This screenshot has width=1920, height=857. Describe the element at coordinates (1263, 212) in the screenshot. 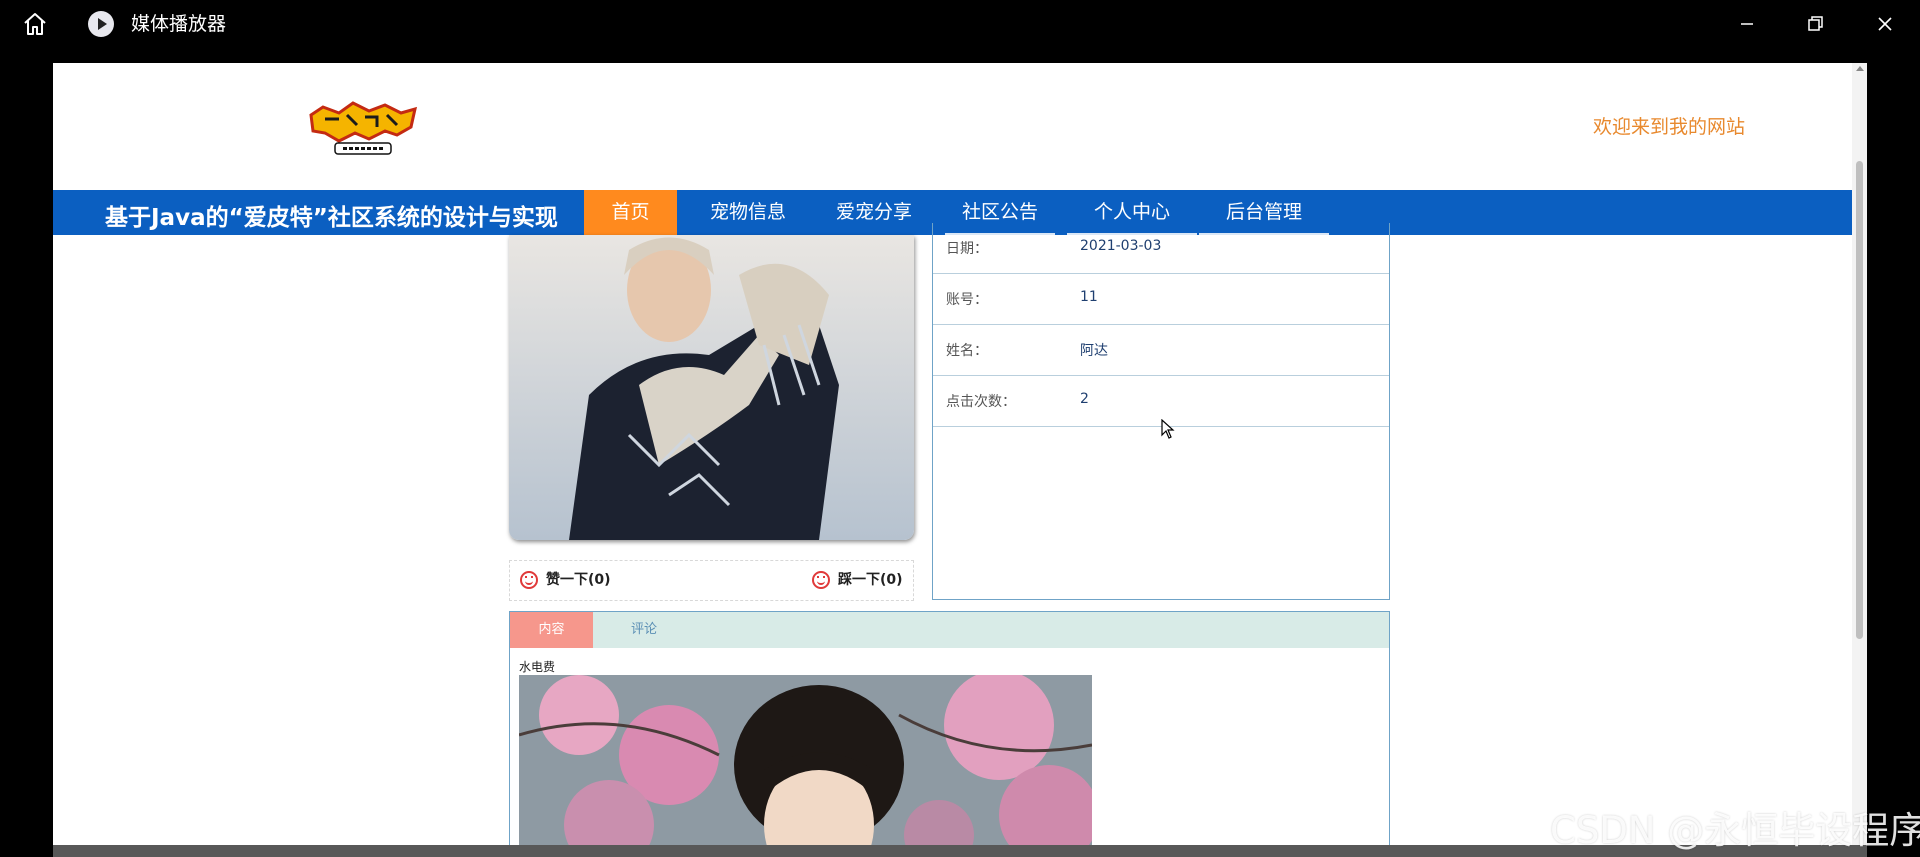

I see `nav-item-label: 后台管理` at that location.